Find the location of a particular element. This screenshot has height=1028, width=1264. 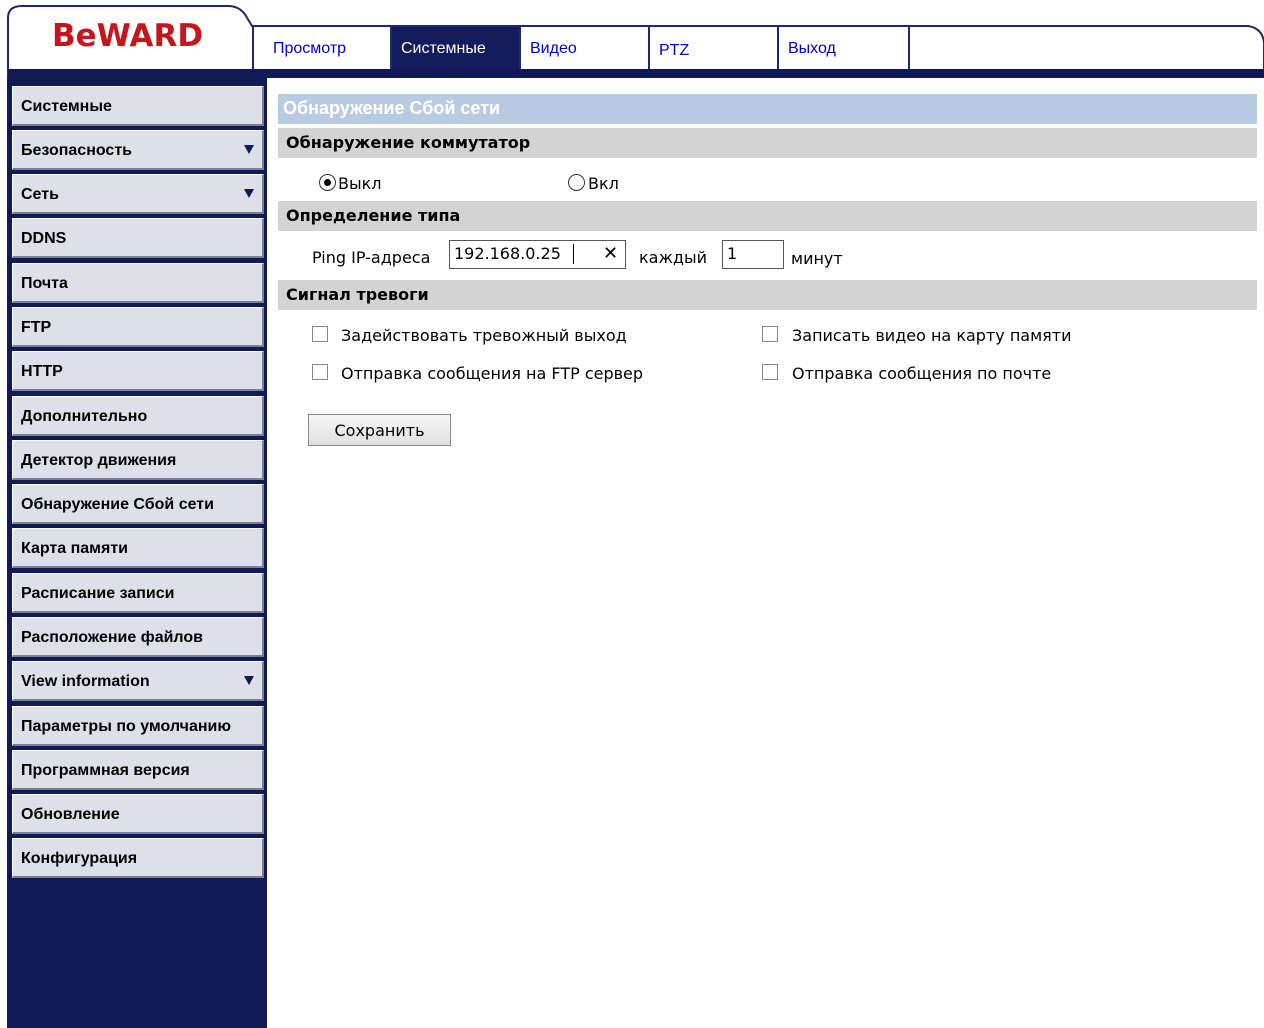

tab-view: Просмотр is located at coordinates (328, 48).